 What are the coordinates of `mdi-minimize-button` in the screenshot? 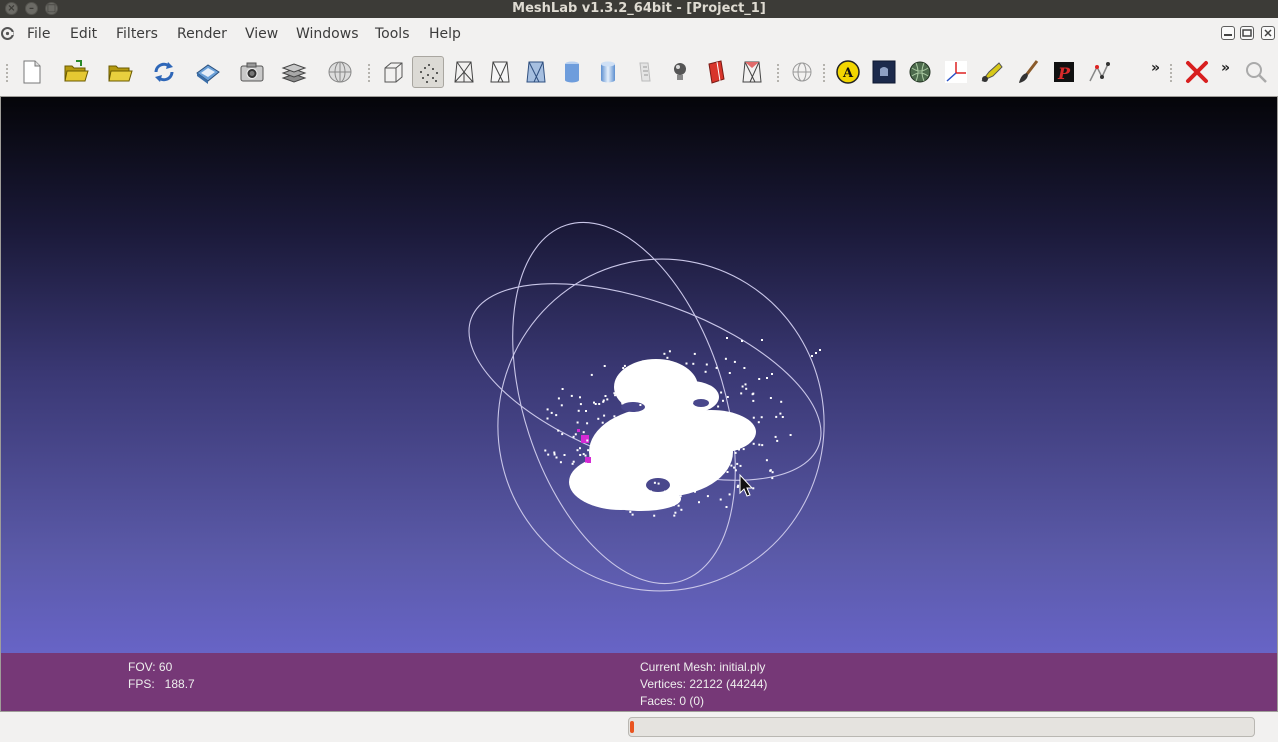 It's located at (1228, 33).